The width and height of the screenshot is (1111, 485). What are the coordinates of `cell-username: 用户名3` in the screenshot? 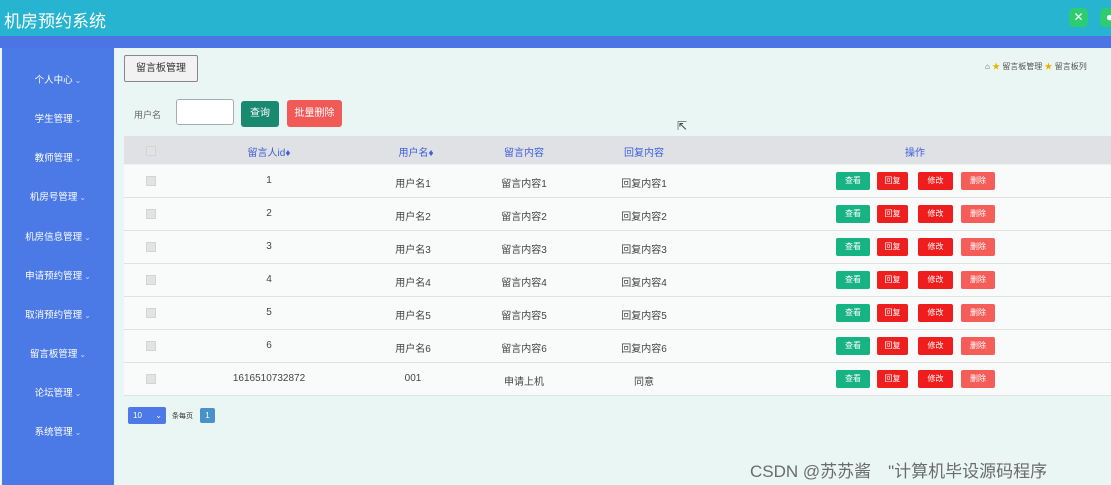 It's located at (413, 250).